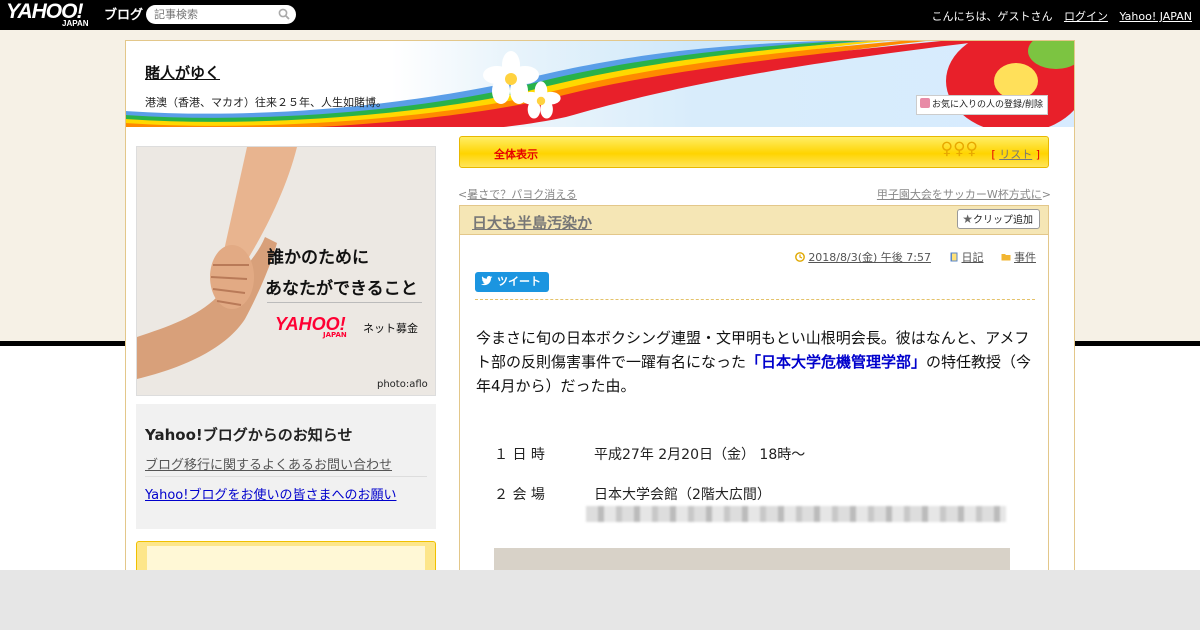 This screenshot has height=630, width=1200. What do you see at coordinates (266, 102) in the screenshot?
I see `blog-description: 港澳（香港、マカオ）往来２５年、人生如賭博。` at bounding box center [266, 102].